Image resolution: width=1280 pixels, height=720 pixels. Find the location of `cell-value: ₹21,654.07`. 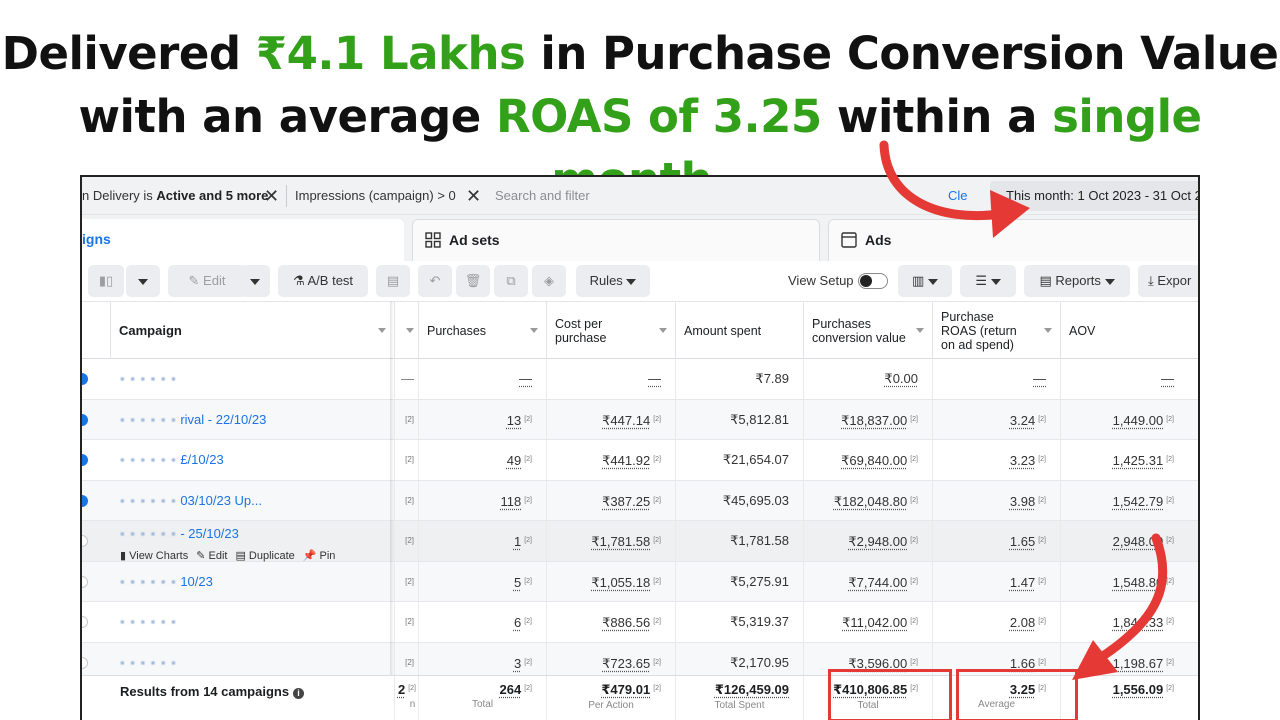

cell-value: ₹21,654.07 is located at coordinates (755, 459).